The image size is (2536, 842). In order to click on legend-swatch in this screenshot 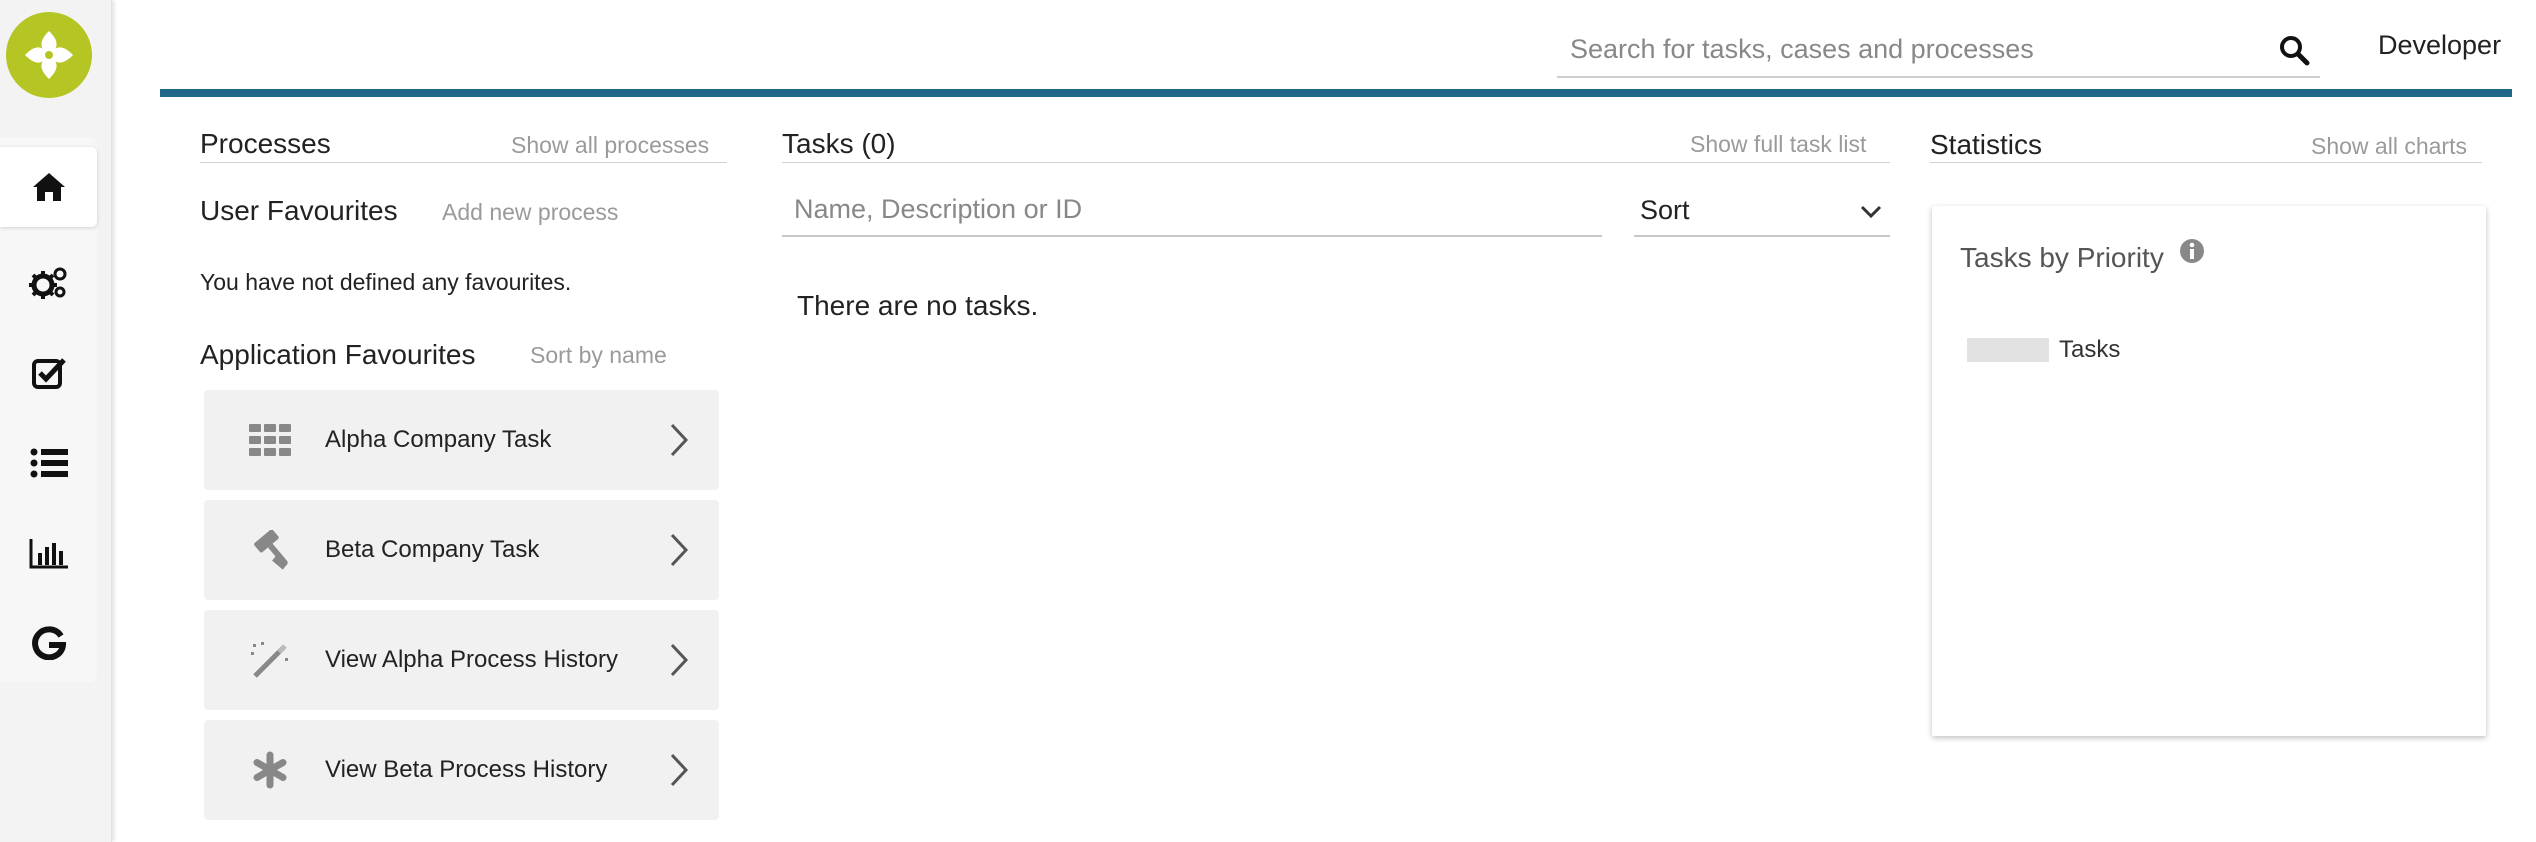, I will do `click(2008, 350)`.